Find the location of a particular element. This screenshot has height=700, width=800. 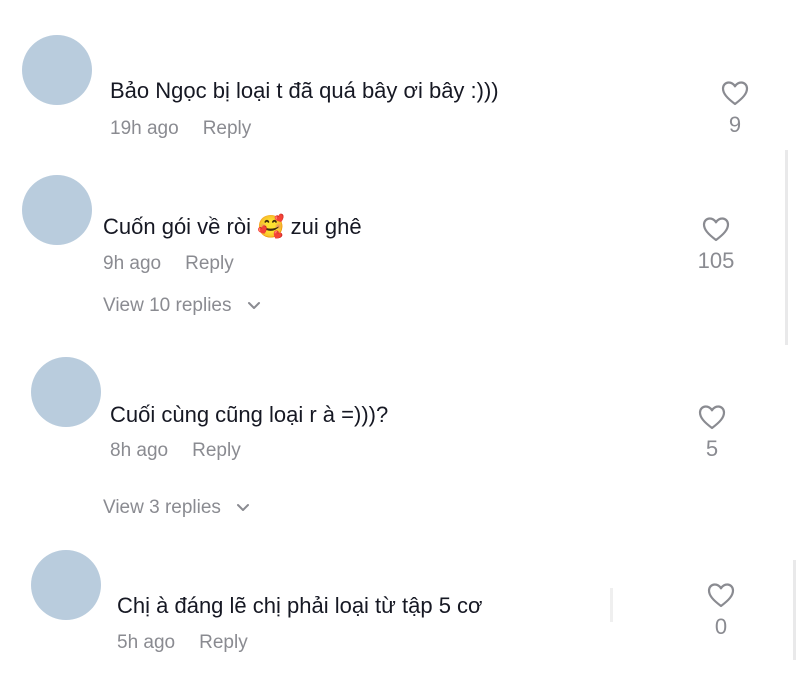

timestamp: 8h ago is located at coordinates (139, 450).